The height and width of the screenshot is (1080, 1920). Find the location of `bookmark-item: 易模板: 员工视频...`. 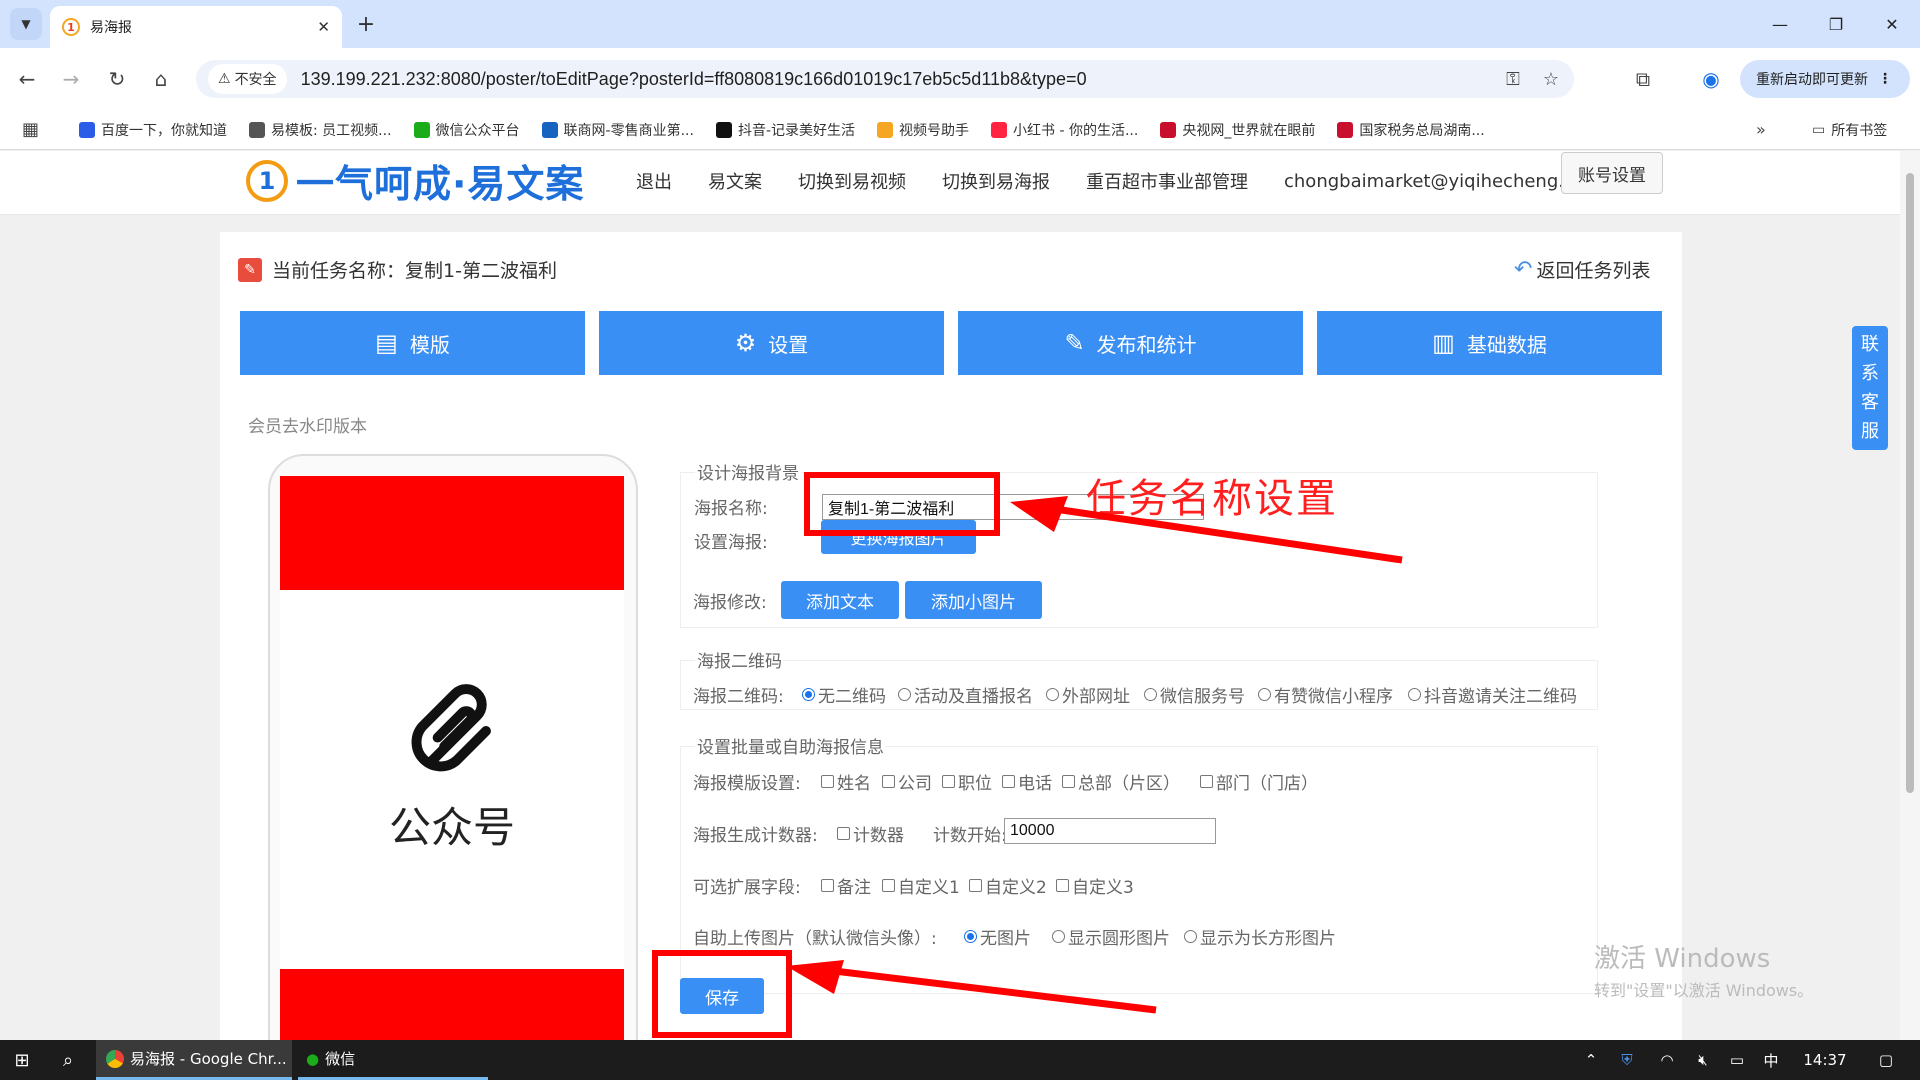

bookmark-item: 易模板: 员工视频... is located at coordinates (320, 130).